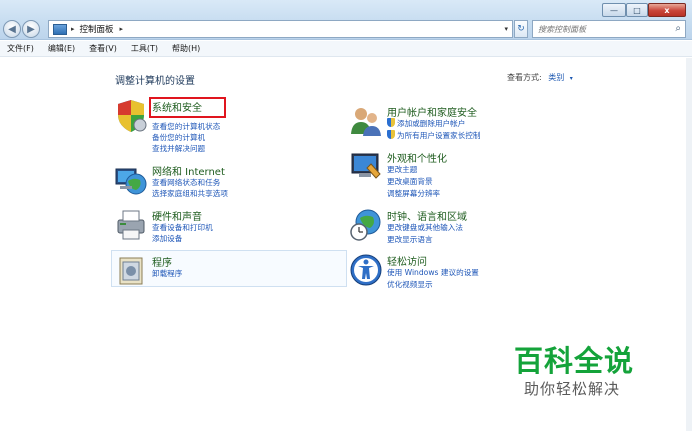  I want to click on refresh-button: ↻, so click(521, 29).